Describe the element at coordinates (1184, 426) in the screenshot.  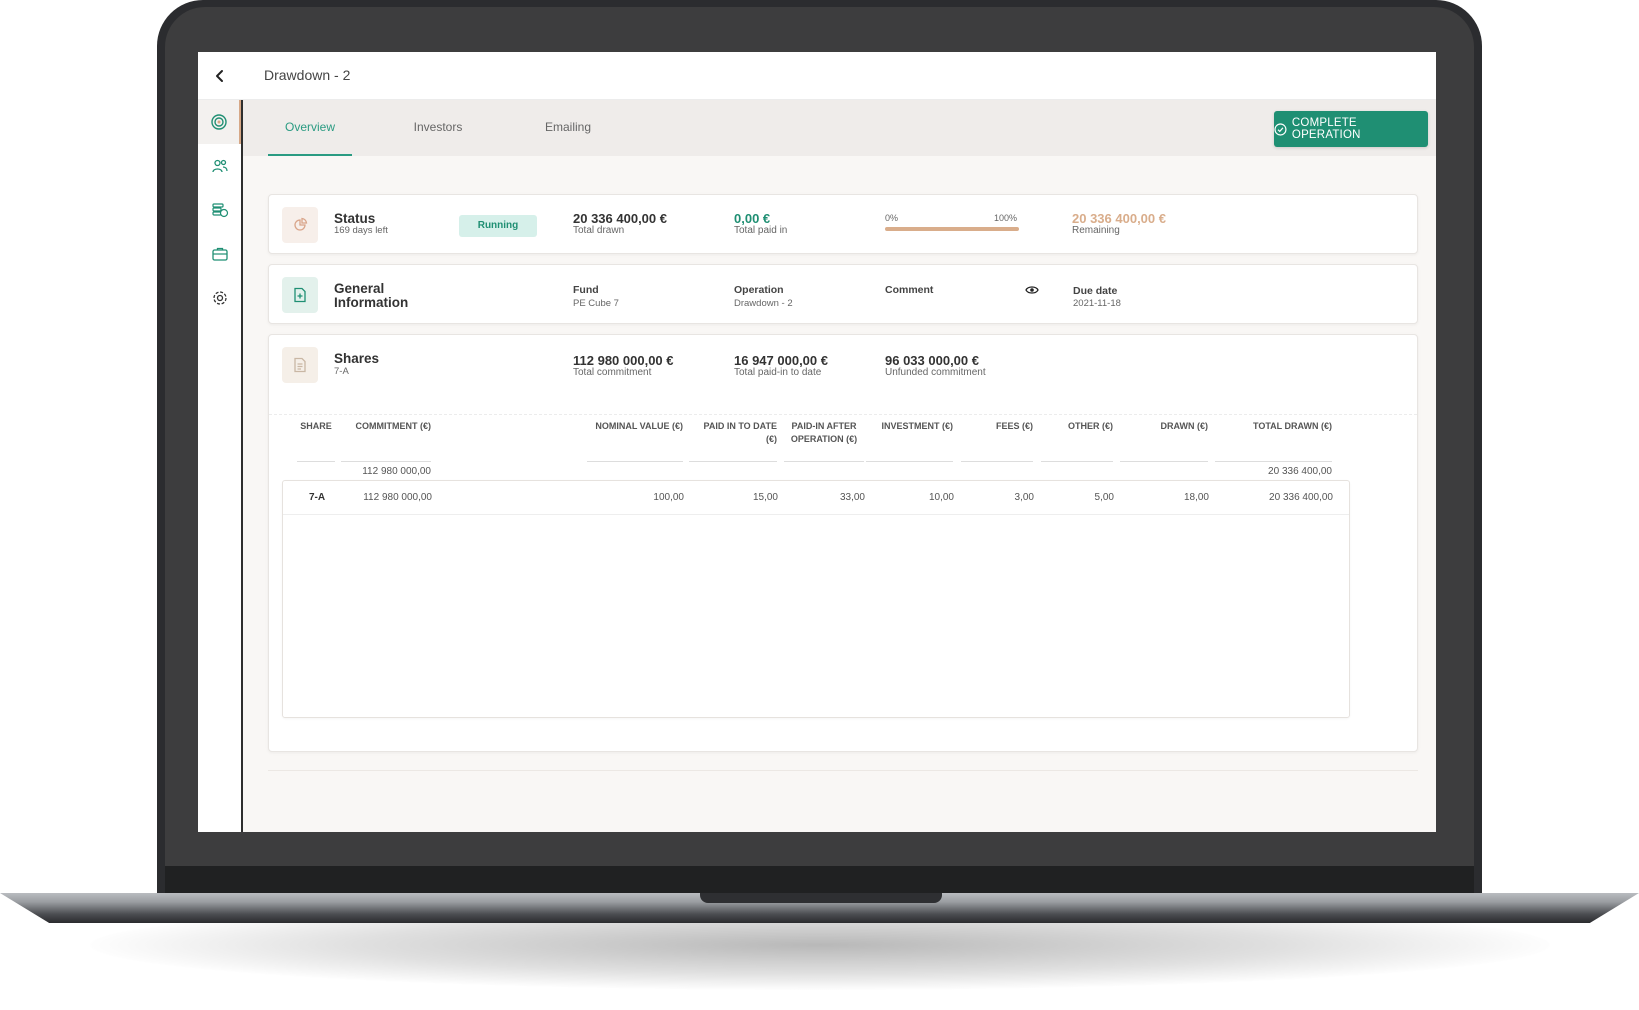
I see `th-drawn: DRAWN (€)` at that location.